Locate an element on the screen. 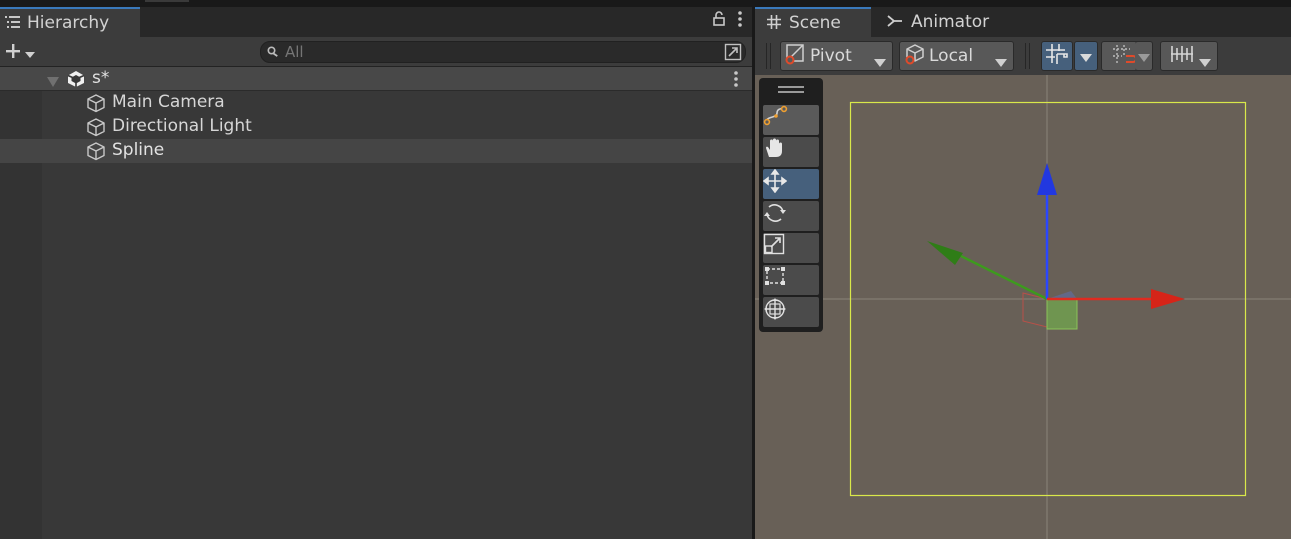  scene-name: s* is located at coordinates (101, 78).